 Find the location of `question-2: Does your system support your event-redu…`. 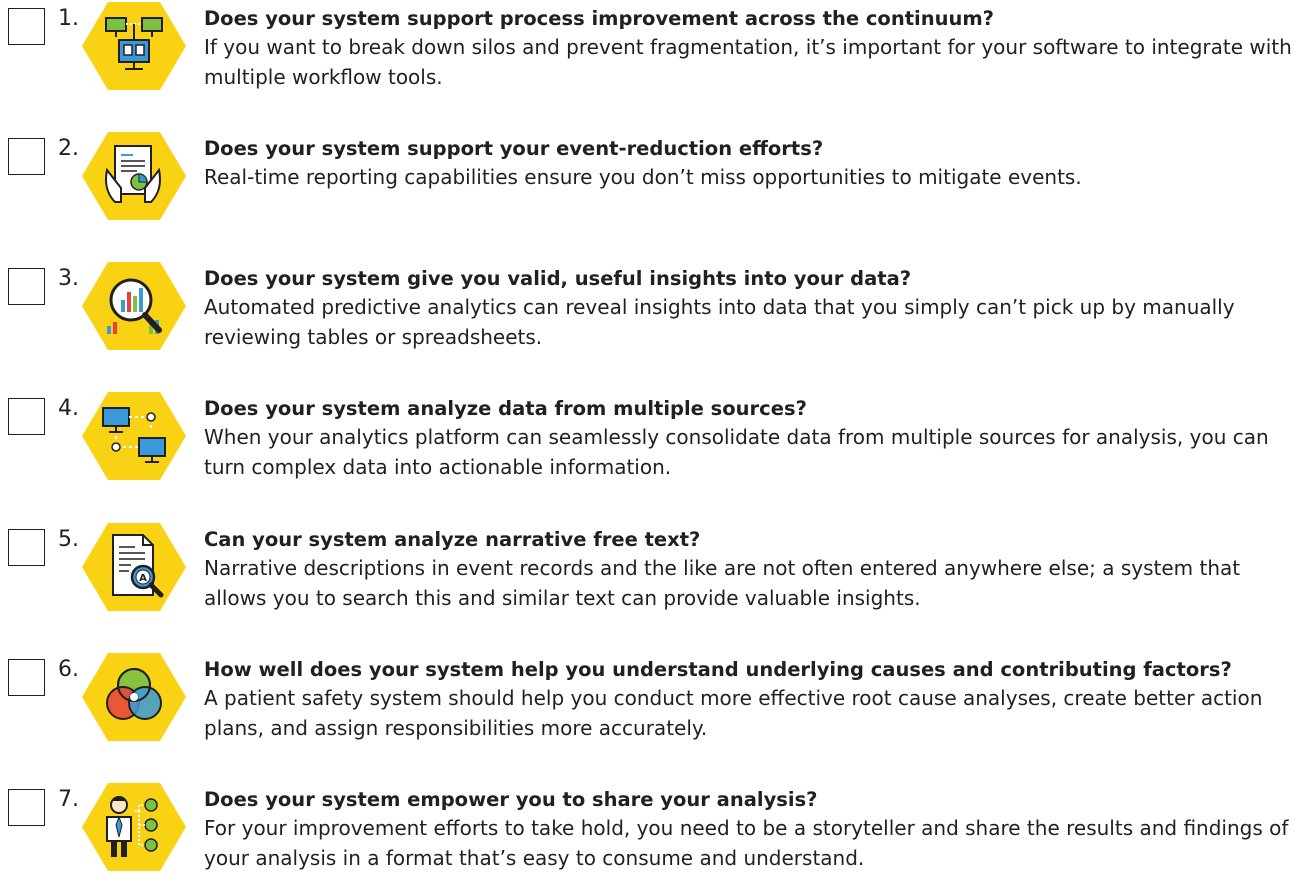

question-2: Does your system support your event-redu… is located at coordinates (514, 148).